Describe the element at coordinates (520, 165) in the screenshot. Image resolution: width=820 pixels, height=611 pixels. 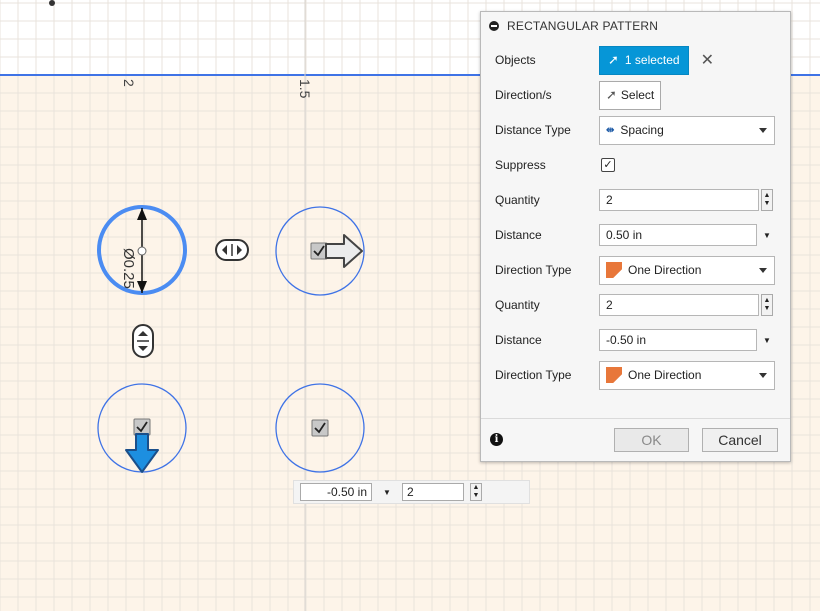
I see `suppress-label: Suppress` at that location.